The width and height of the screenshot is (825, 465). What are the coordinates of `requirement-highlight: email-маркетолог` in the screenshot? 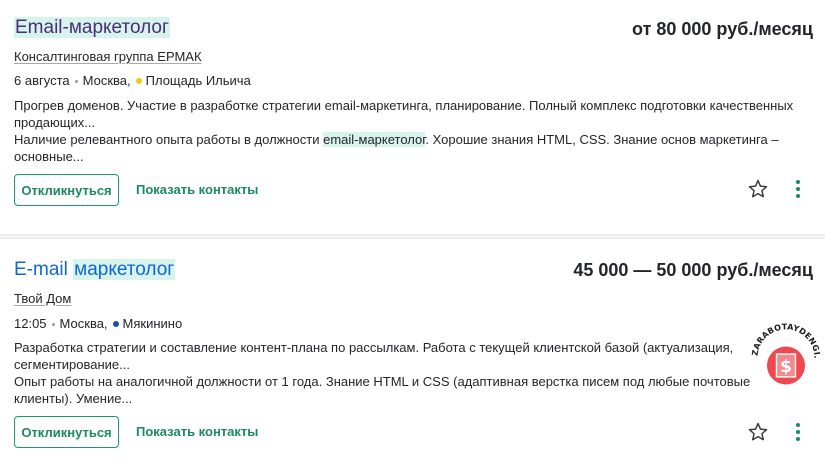 It's located at (374, 139).